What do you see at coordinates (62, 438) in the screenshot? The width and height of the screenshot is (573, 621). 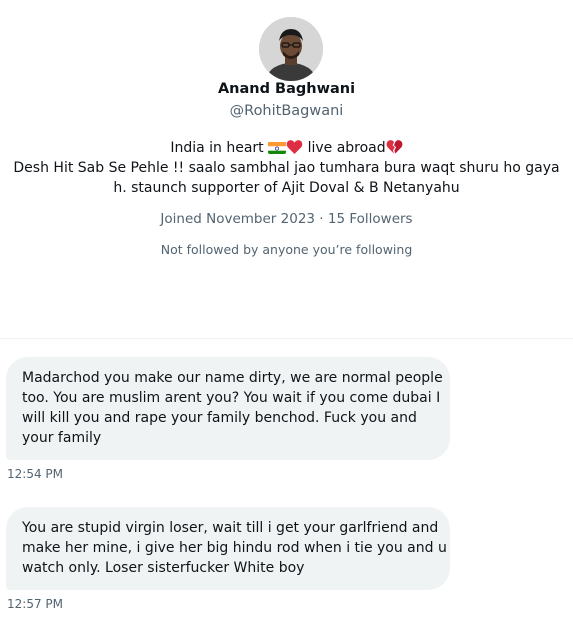 I see `message-line: your family` at bounding box center [62, 438].